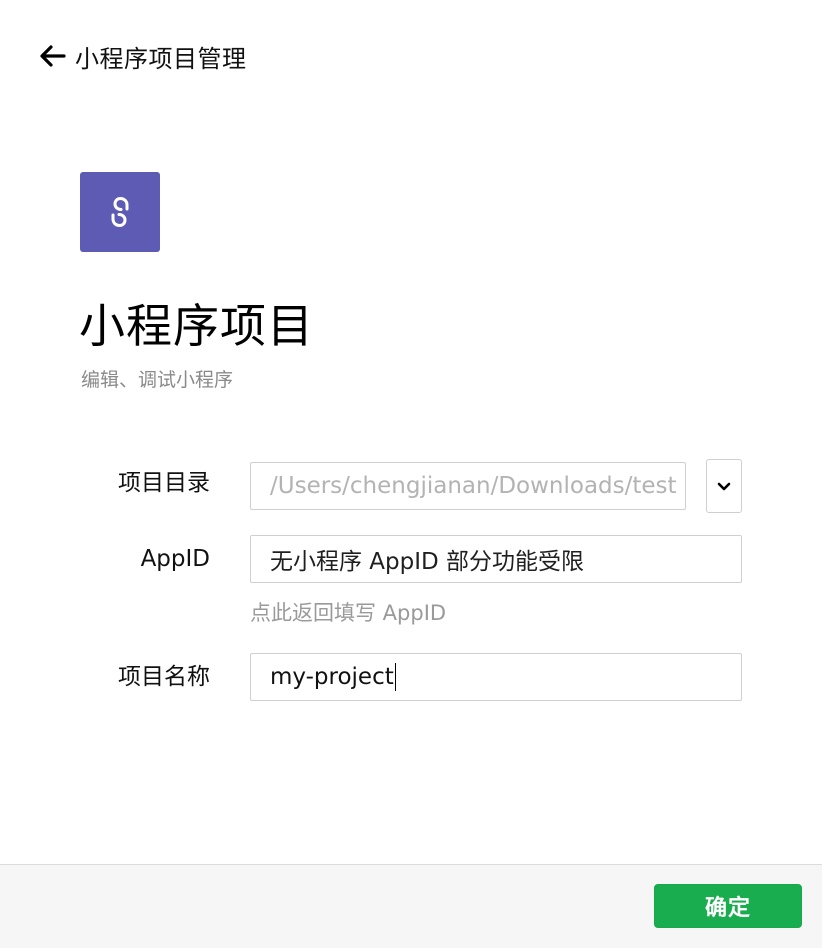 The height and width of the screenshot is (948, 822). Describe the element at coordinates (157, 380) in the screenshot. I see `project-type-subtitle: 编辑、调试小程序` at that location.